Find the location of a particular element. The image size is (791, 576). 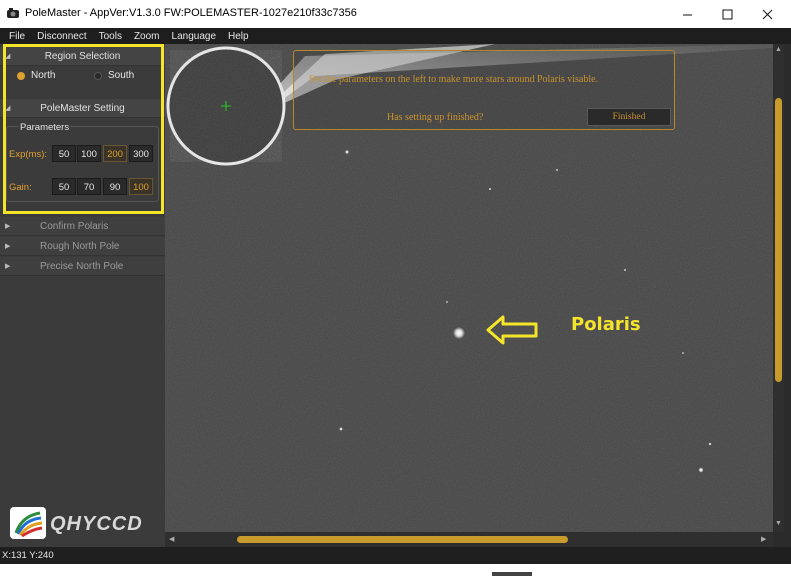

bottom-strip is located at coordinates (395, 570).